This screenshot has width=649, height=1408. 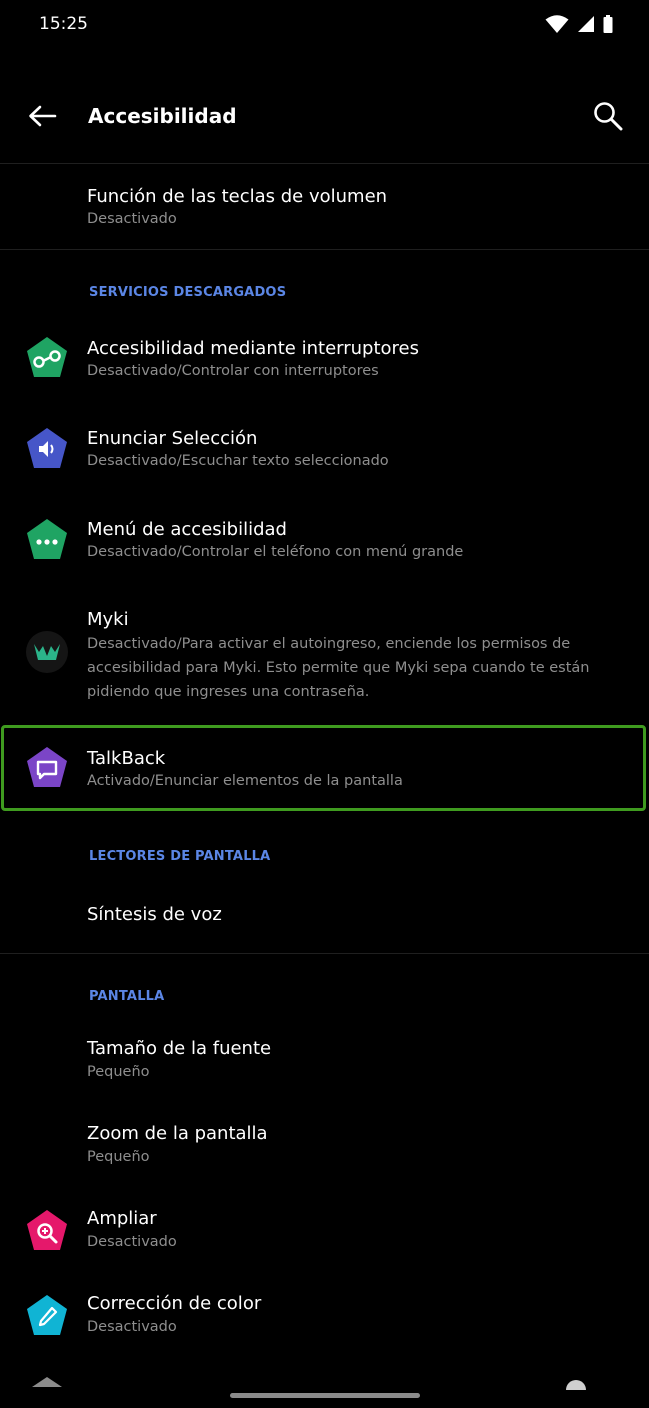 I want to click on item-title: Enunciar Selección, so click(x=172, y=438).